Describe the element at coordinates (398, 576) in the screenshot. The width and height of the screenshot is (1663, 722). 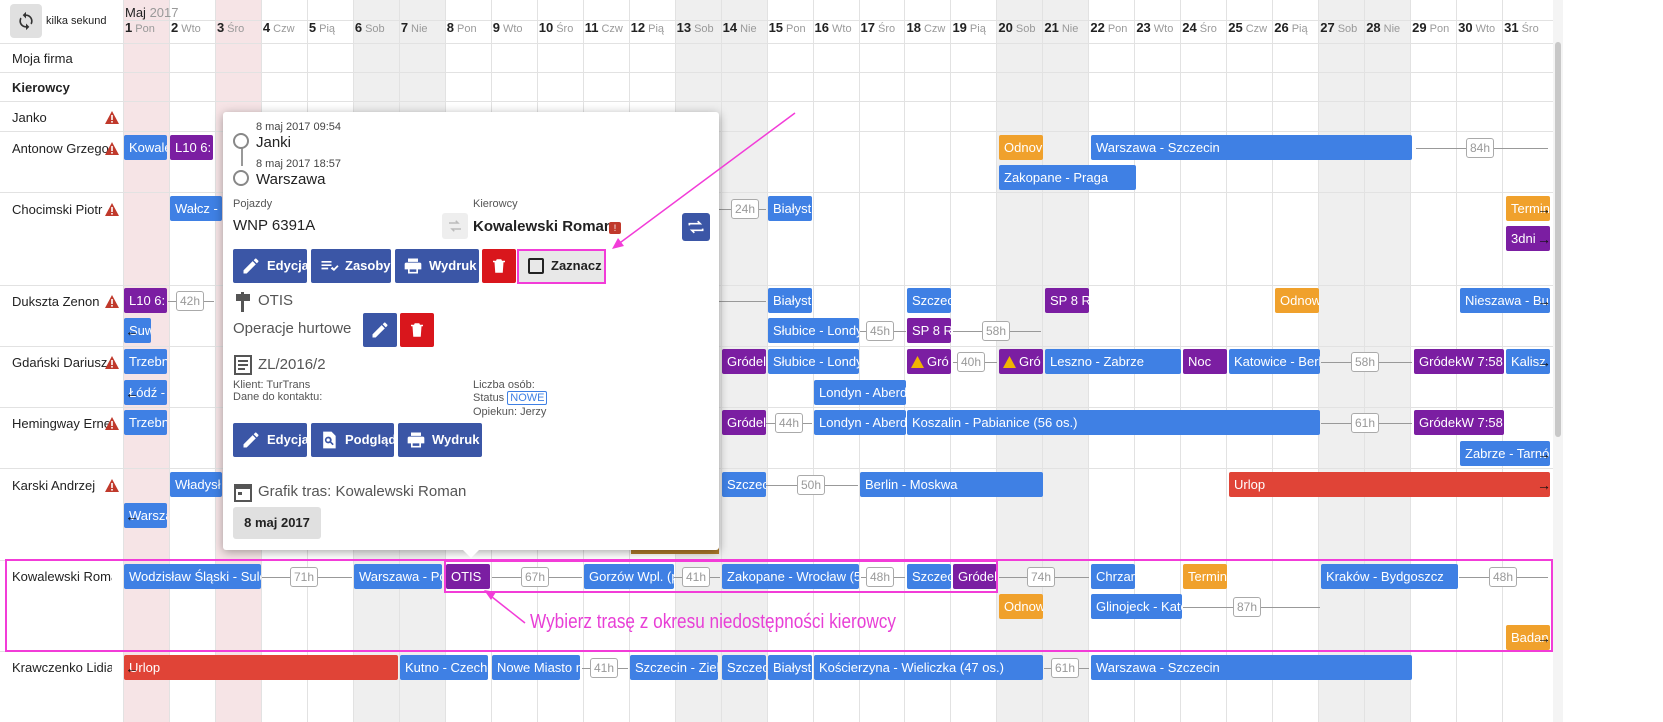
I see `route-block: Warszawa - Poz` at that location.